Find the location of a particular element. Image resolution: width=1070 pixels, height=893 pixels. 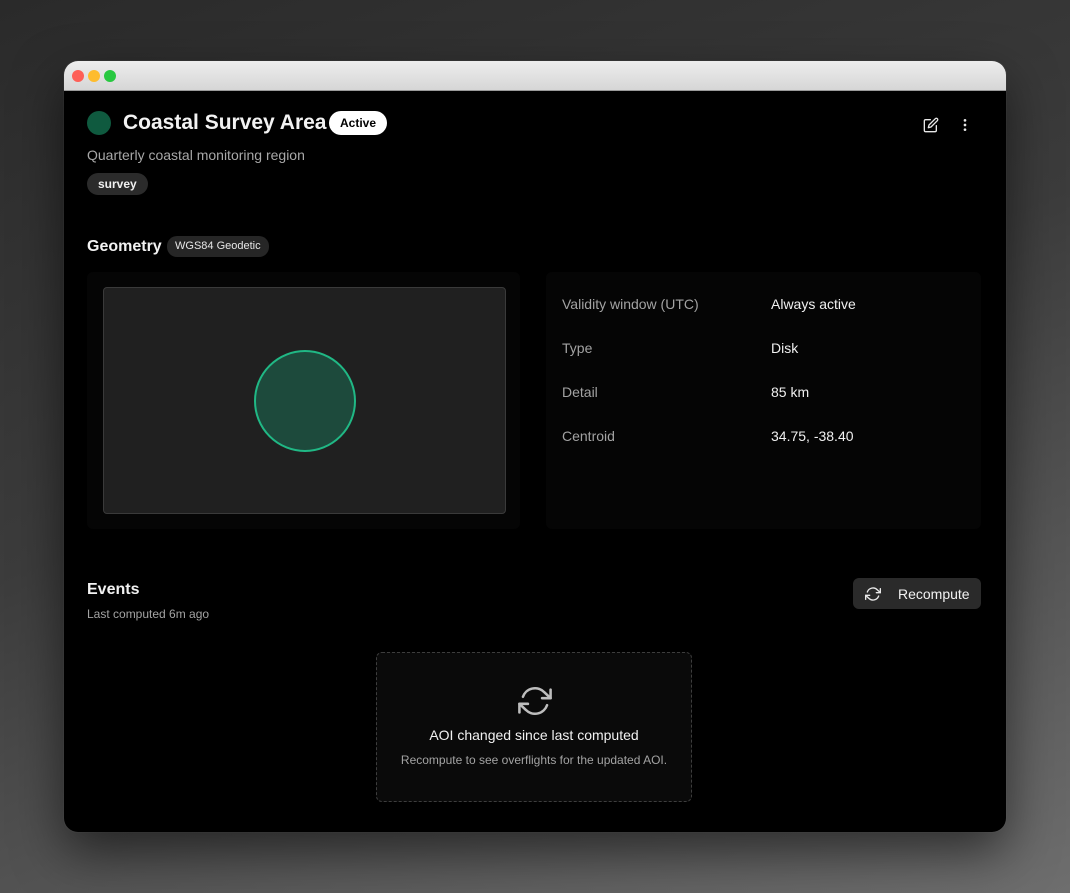

crs-badge: WGS84 Geodetic is located at coordinates (218, 246).